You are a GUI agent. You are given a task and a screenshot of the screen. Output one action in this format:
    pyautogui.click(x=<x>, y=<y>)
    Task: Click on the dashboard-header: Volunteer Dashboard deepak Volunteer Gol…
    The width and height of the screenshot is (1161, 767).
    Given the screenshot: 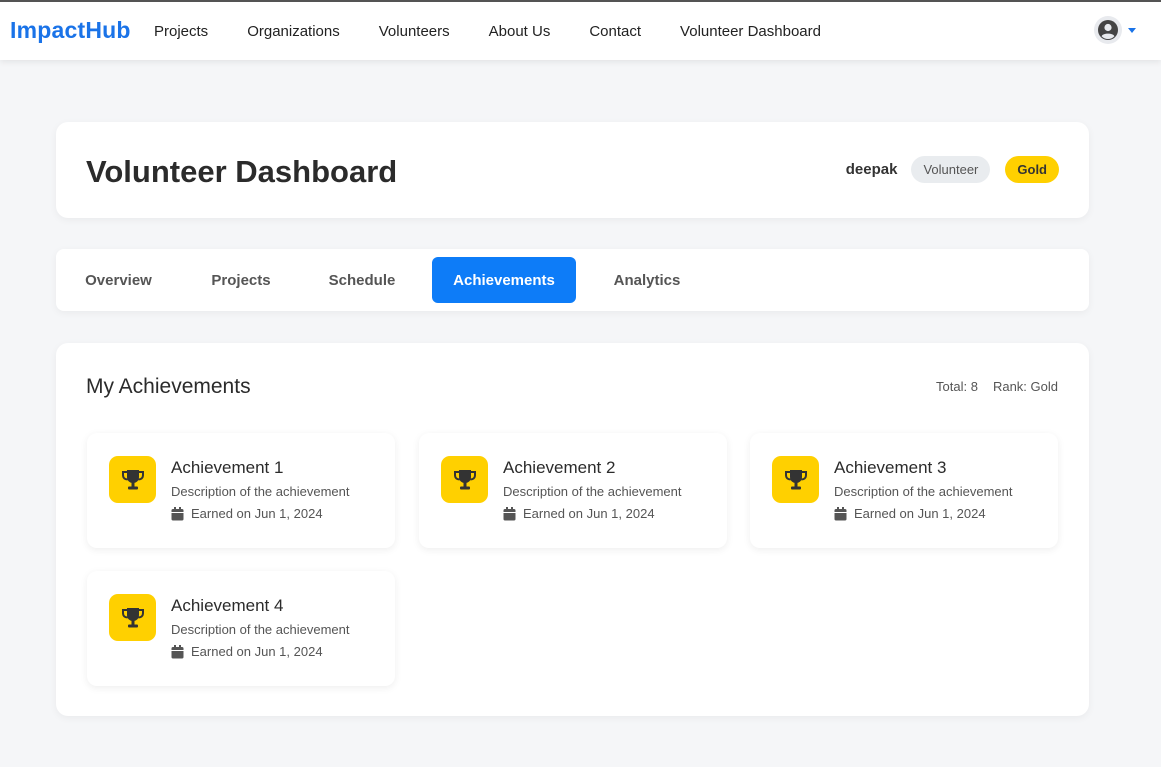 What is the action you would take?
    pyautogui.click(x=572, y=170)
    